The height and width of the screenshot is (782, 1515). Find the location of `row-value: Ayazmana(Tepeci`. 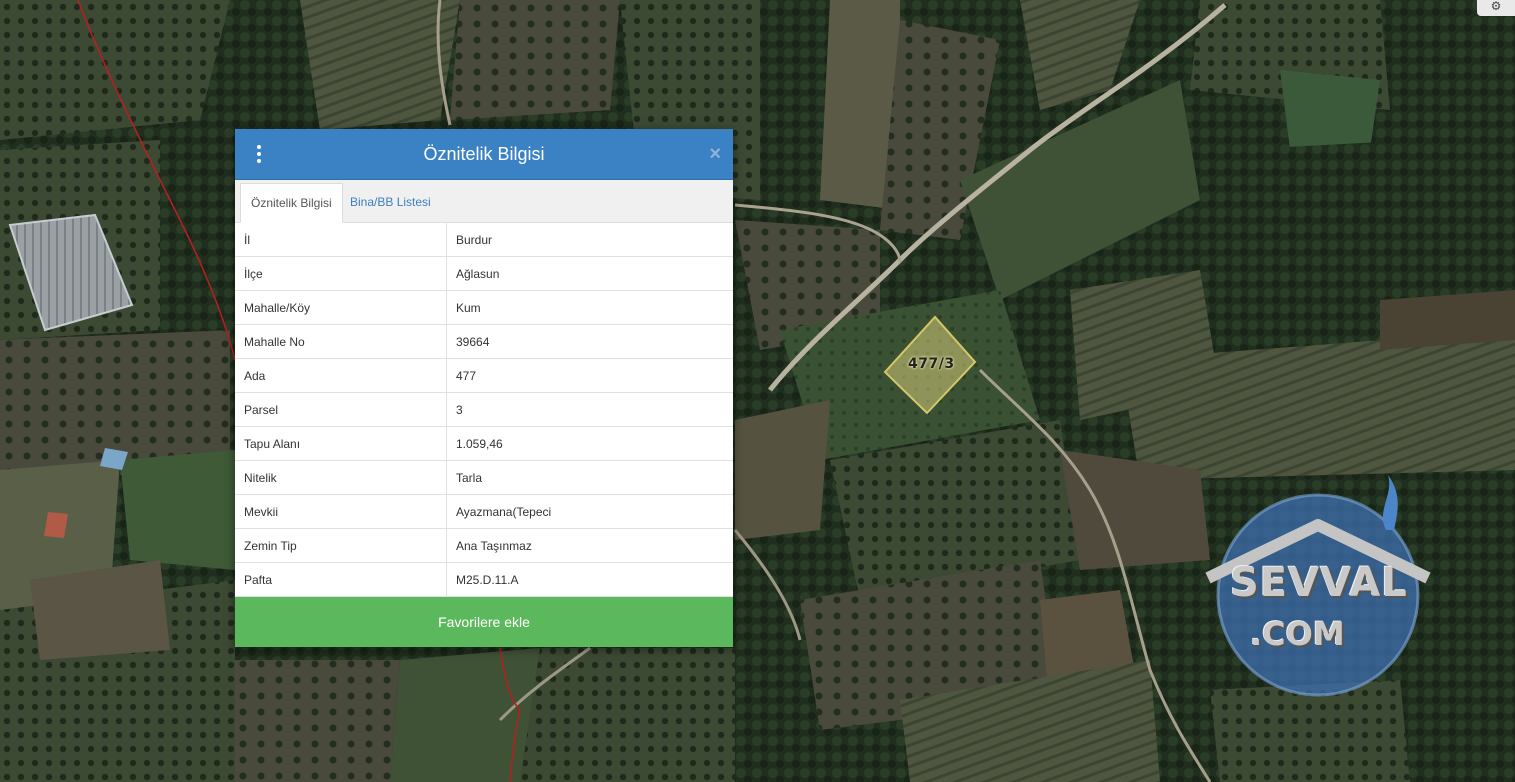

row-value: Ayazmana(Tepeci is located at coordinates (589, 511).